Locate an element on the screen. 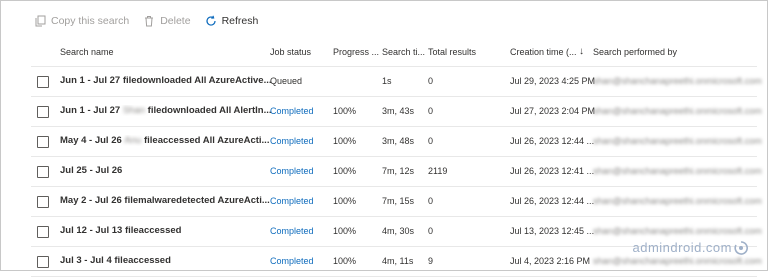  copy-search-label: Copy this search is located at coordinates (90, 21).